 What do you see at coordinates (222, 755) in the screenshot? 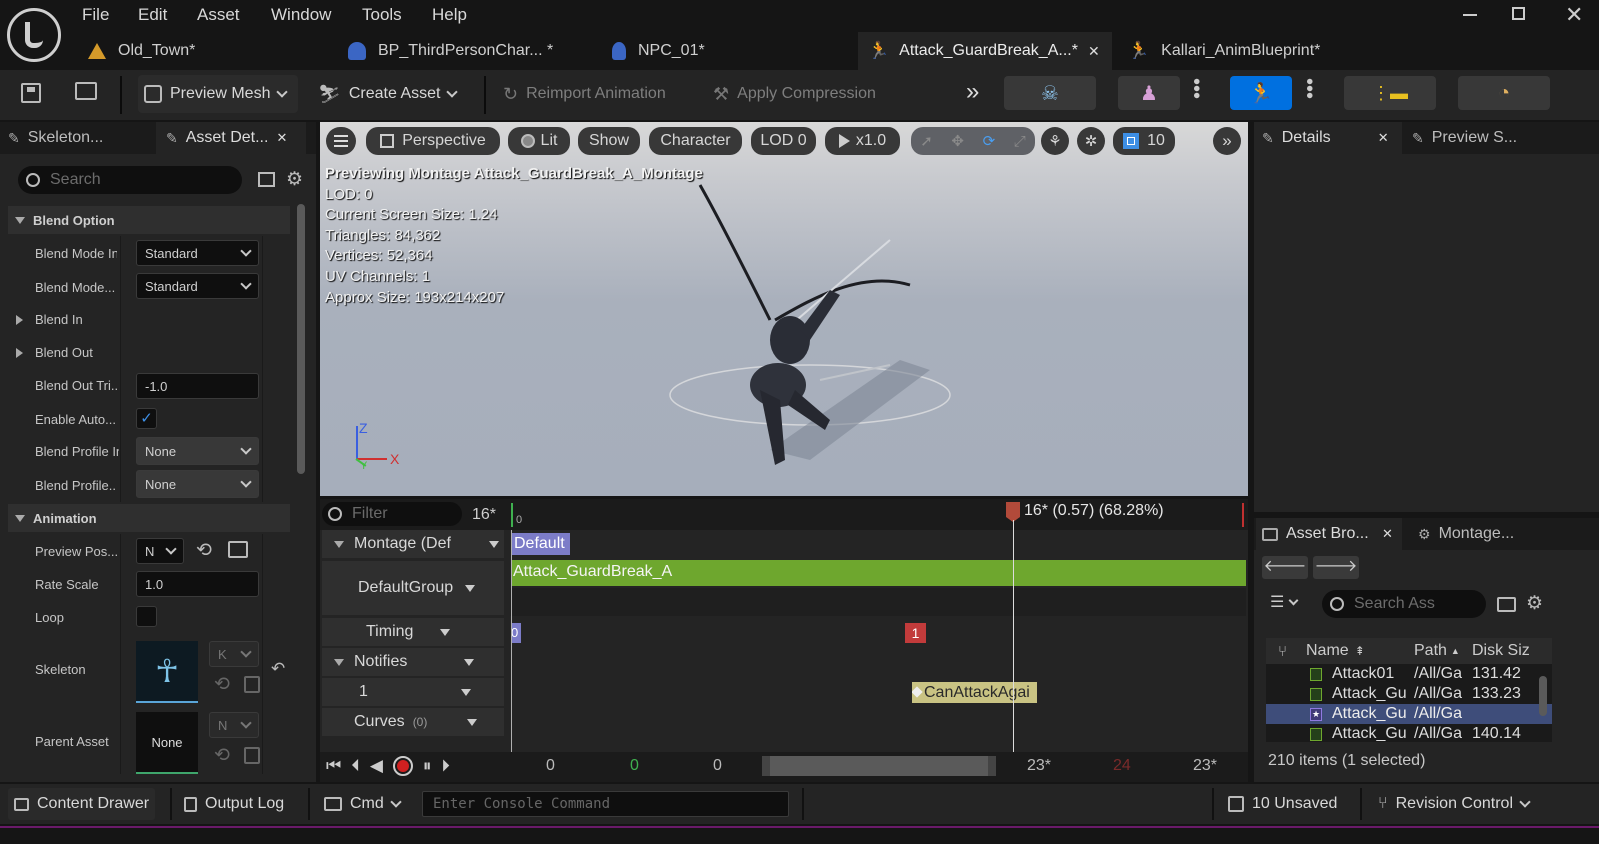
I see `use-selected-icon: ⟲` at bounding box center [222, 755].